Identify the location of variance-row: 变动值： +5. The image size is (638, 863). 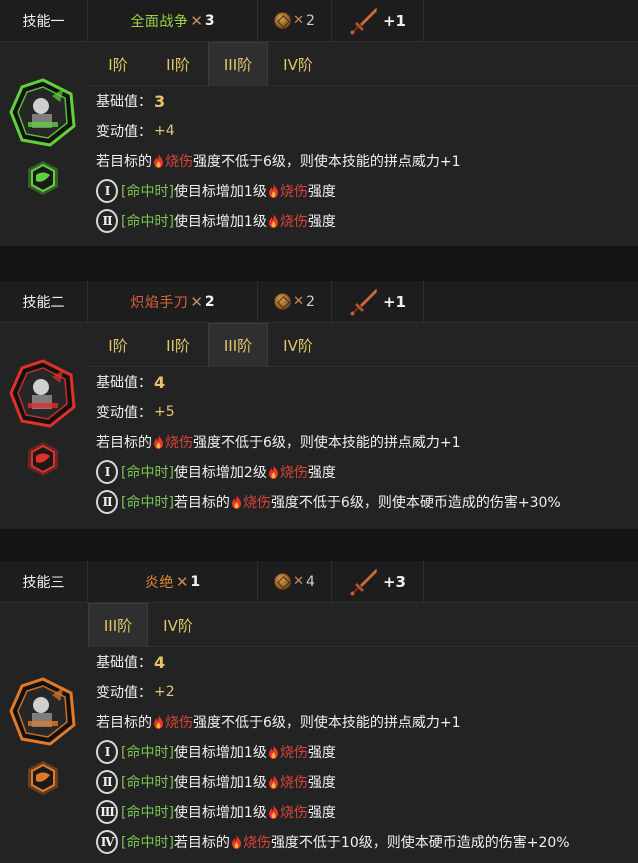
(363, 412).